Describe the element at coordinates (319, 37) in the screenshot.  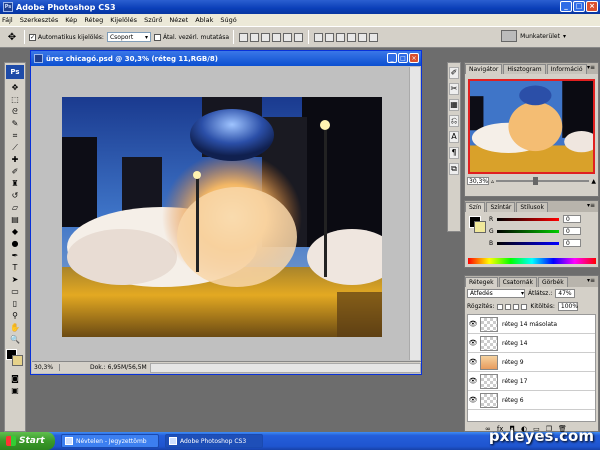
I see `distribute-top-icon` at that location.